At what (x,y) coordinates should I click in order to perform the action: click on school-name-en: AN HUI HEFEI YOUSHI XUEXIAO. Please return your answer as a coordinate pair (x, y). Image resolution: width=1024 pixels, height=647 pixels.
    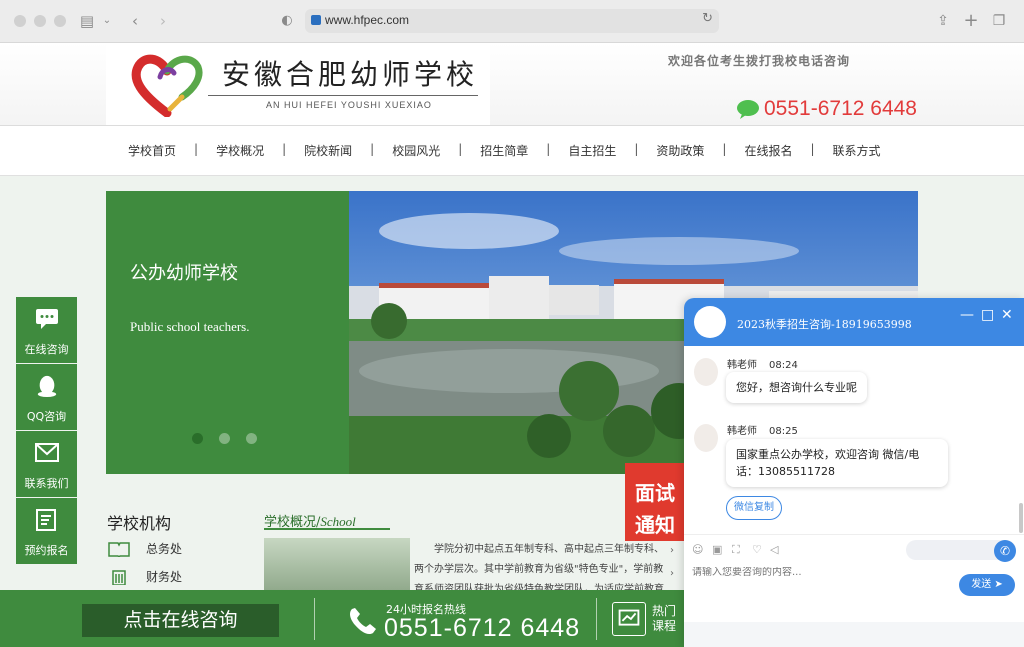
    Looking at the image, I should click on (349, 105).